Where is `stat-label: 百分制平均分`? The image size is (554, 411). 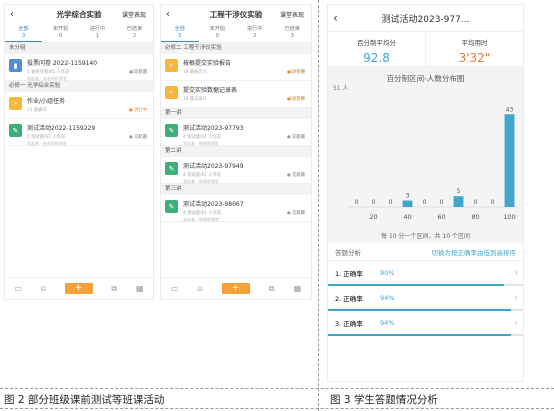 stat-label: 百分制平均分 is located at coordinates (376, 43).